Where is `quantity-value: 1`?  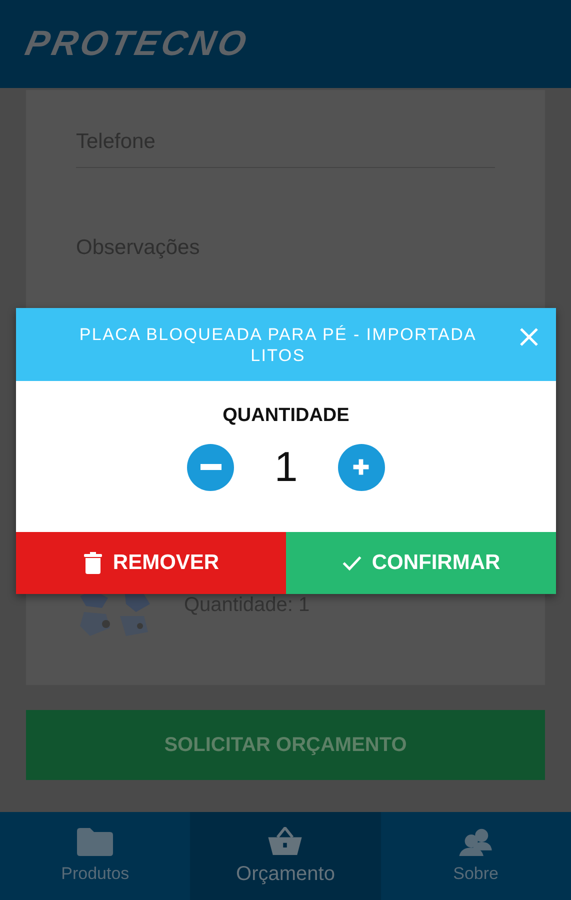
quantity-value: 1 is located at coordinates (286, 467).